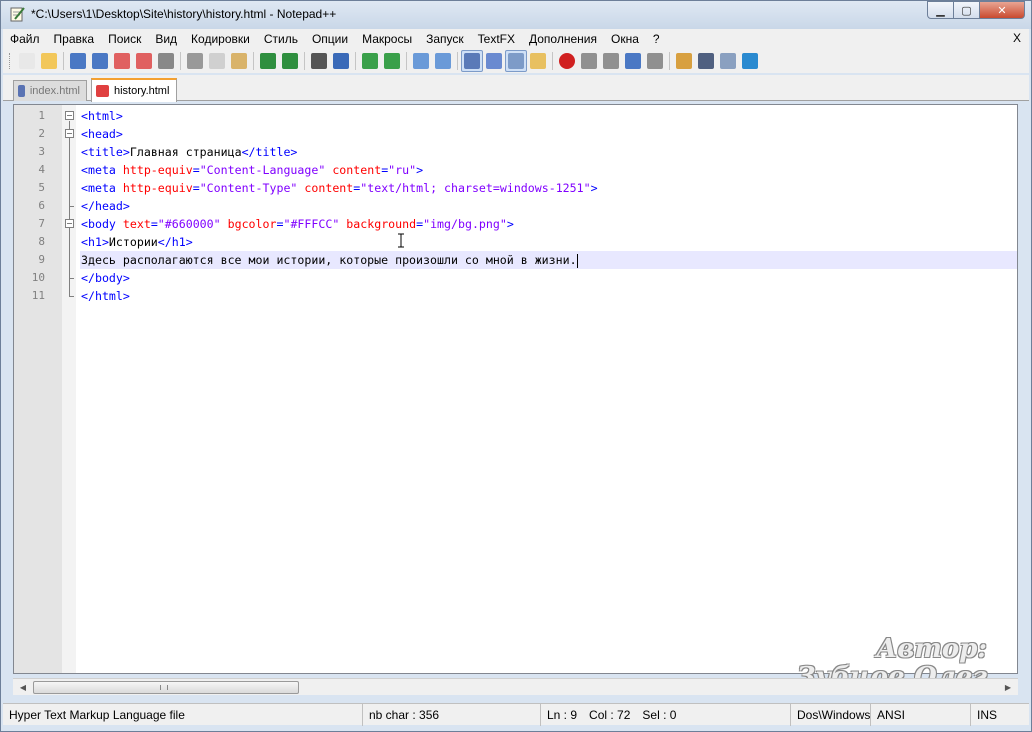 Image resolution: width=1032 pixels, height=732 pixels. Describe the element at coordinates (392, 61) in the screenshot. I see `zoom-out-button` at that location.